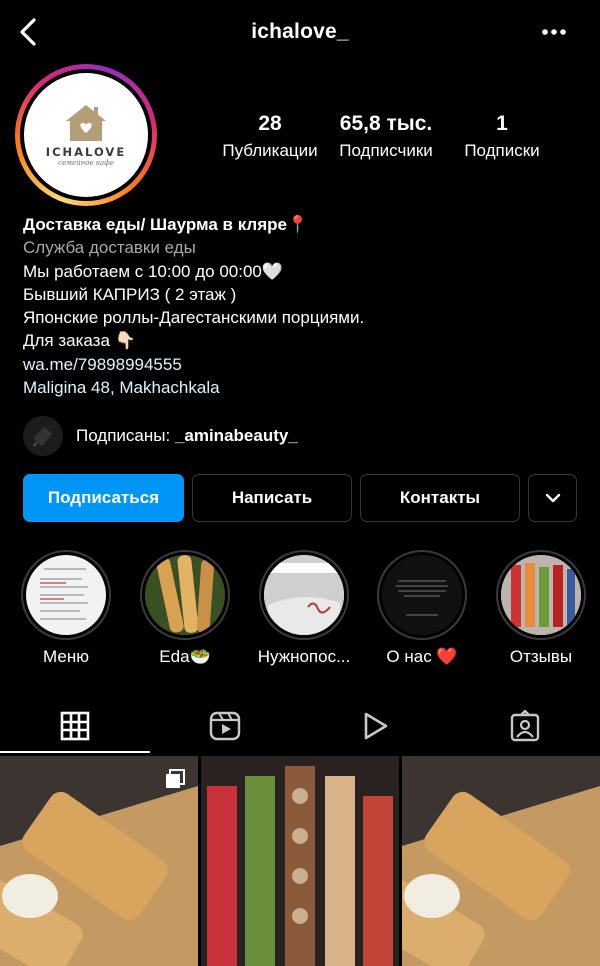 This screenshot has height=966, width=600. Describe the element at coordinates (86, 123) in the screenshot. I see `house-logo-icon` at that location.